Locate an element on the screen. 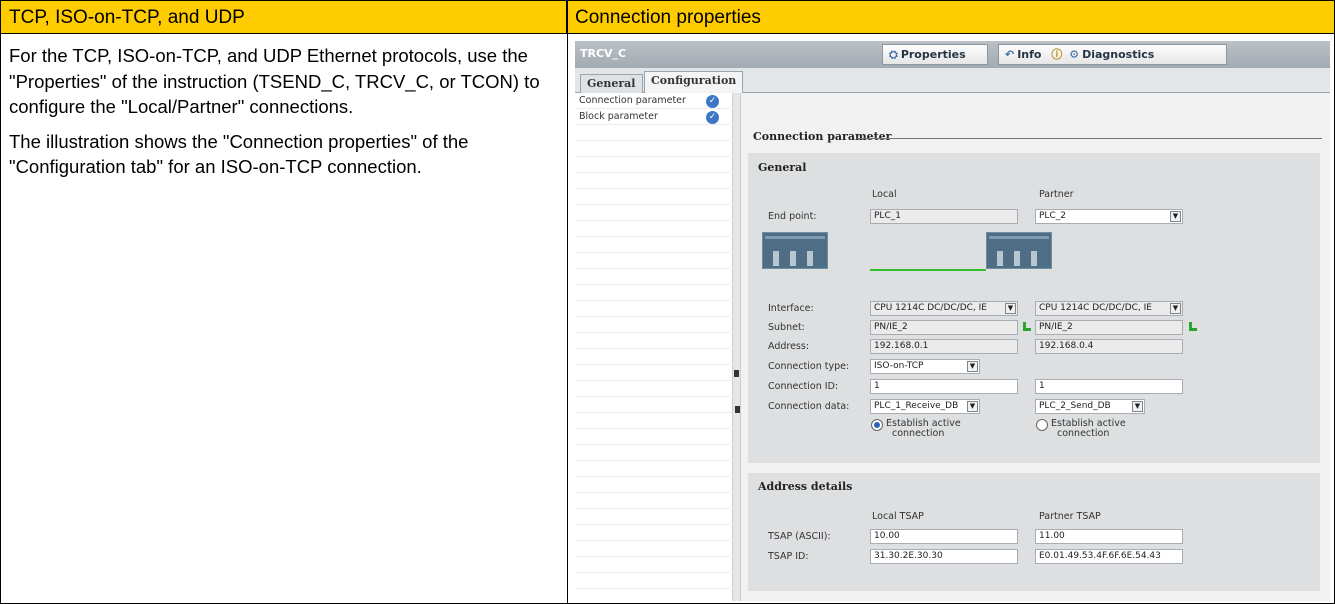 This screenshot has height=604, width=1335. connection-type-select: ISO-on-TCP ▼ is located at coordinates (925, 366).